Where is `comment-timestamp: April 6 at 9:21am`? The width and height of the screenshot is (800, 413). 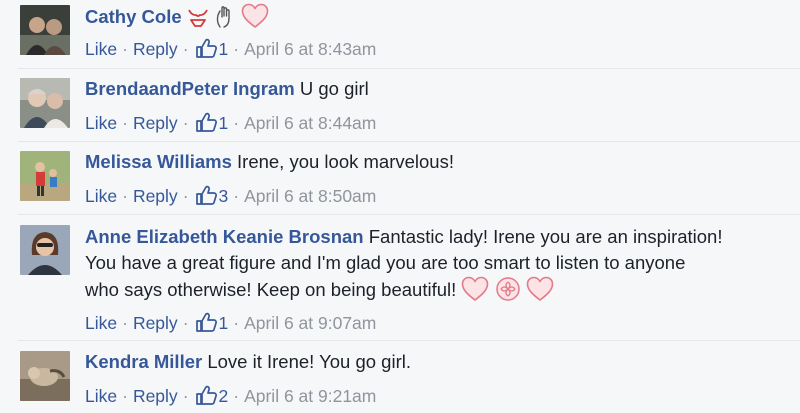
comment-timestamp: April 6 at 9:21am is located at coordinates (310, 396).